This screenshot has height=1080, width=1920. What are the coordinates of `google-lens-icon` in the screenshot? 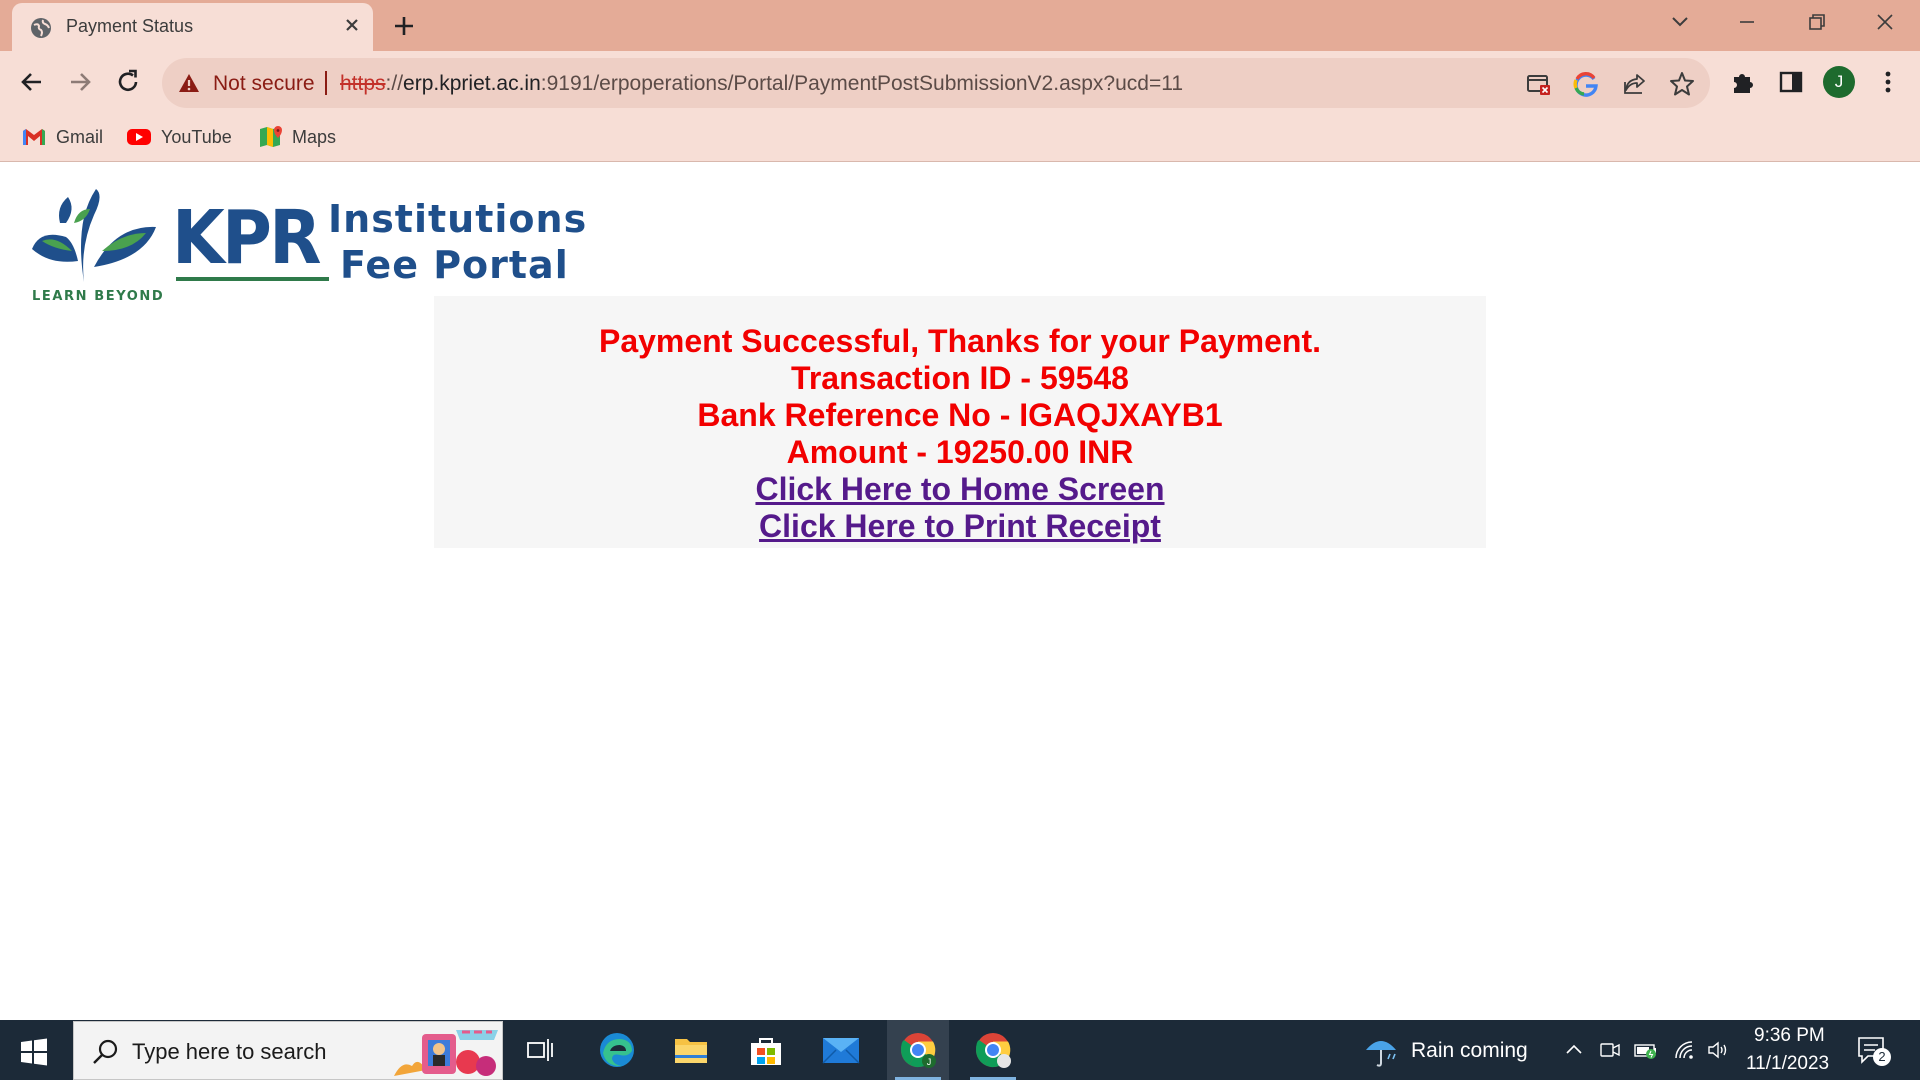 It's located at (1586, 84).